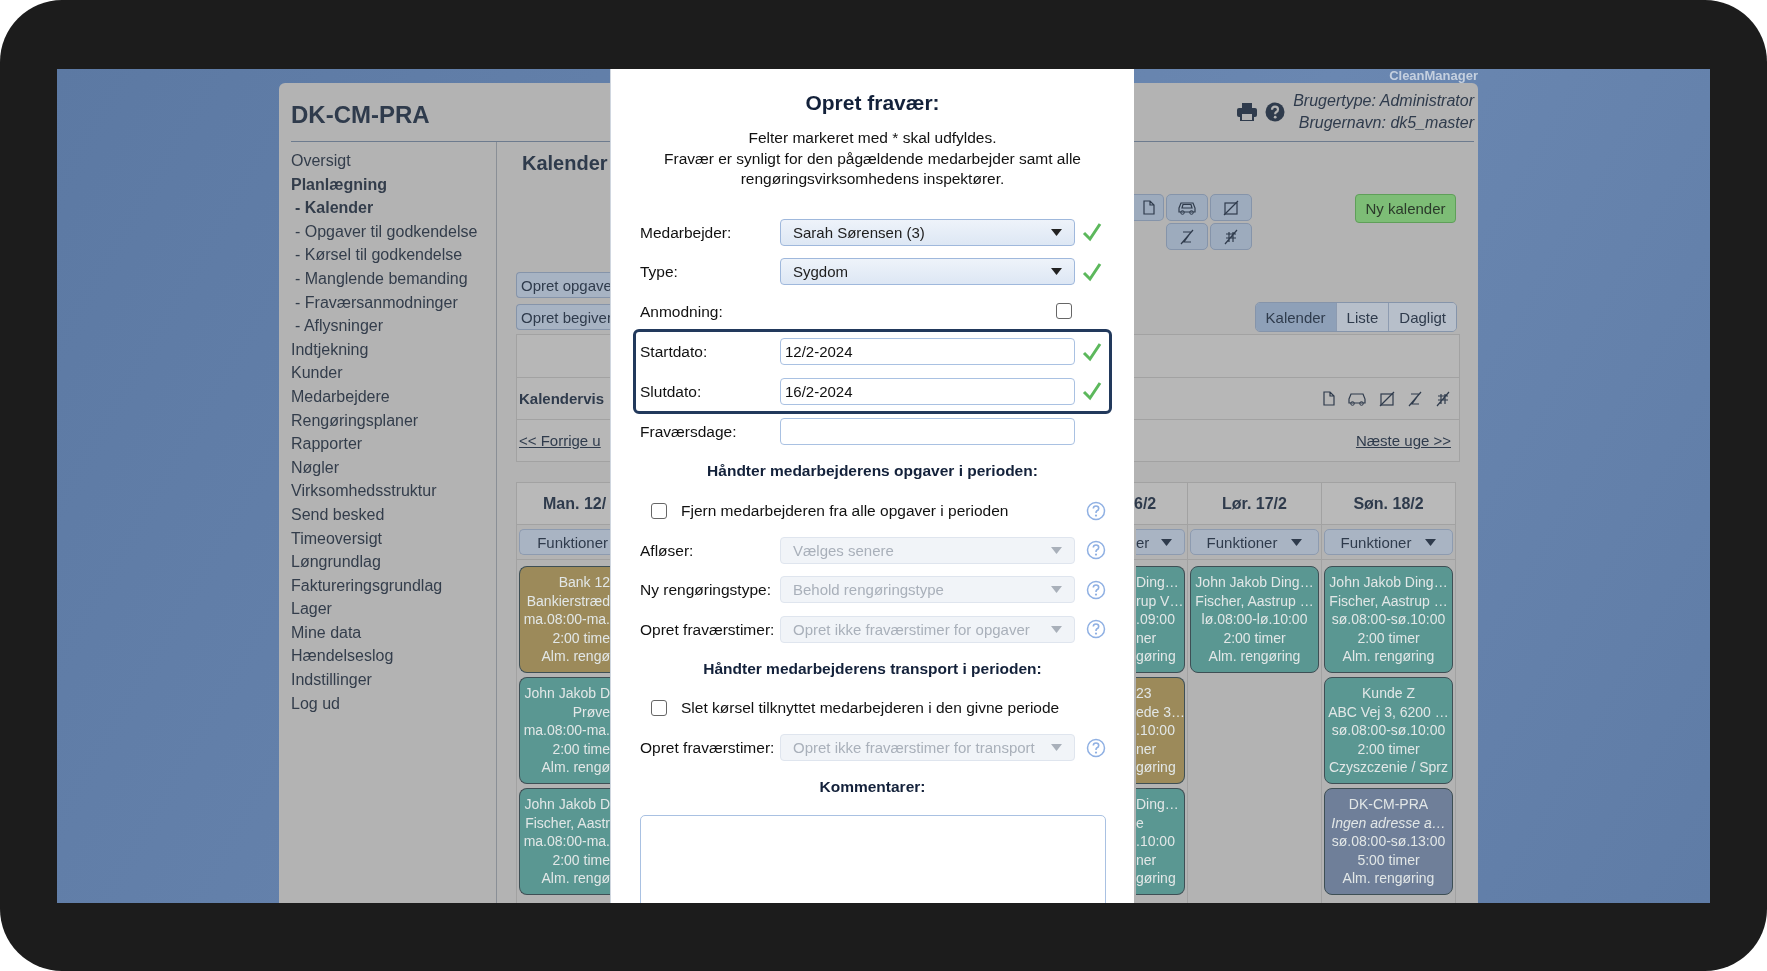 The height and width of the screenshot is (971, 1767). Describe the element at coordinates (1160, 542) in the screenshot. I see `functions-button: er` at that location.